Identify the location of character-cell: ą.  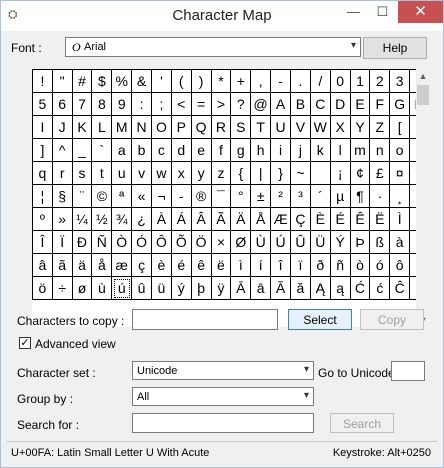
(340, 288).